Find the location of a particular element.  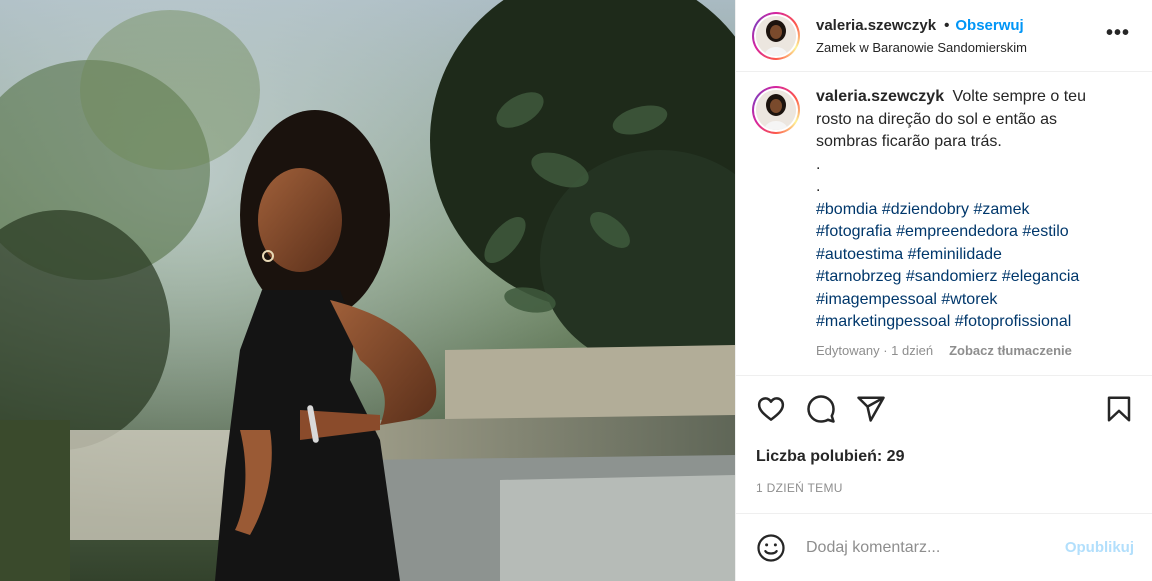

caption-author-avatar-image is located at coordinates (776, 110).